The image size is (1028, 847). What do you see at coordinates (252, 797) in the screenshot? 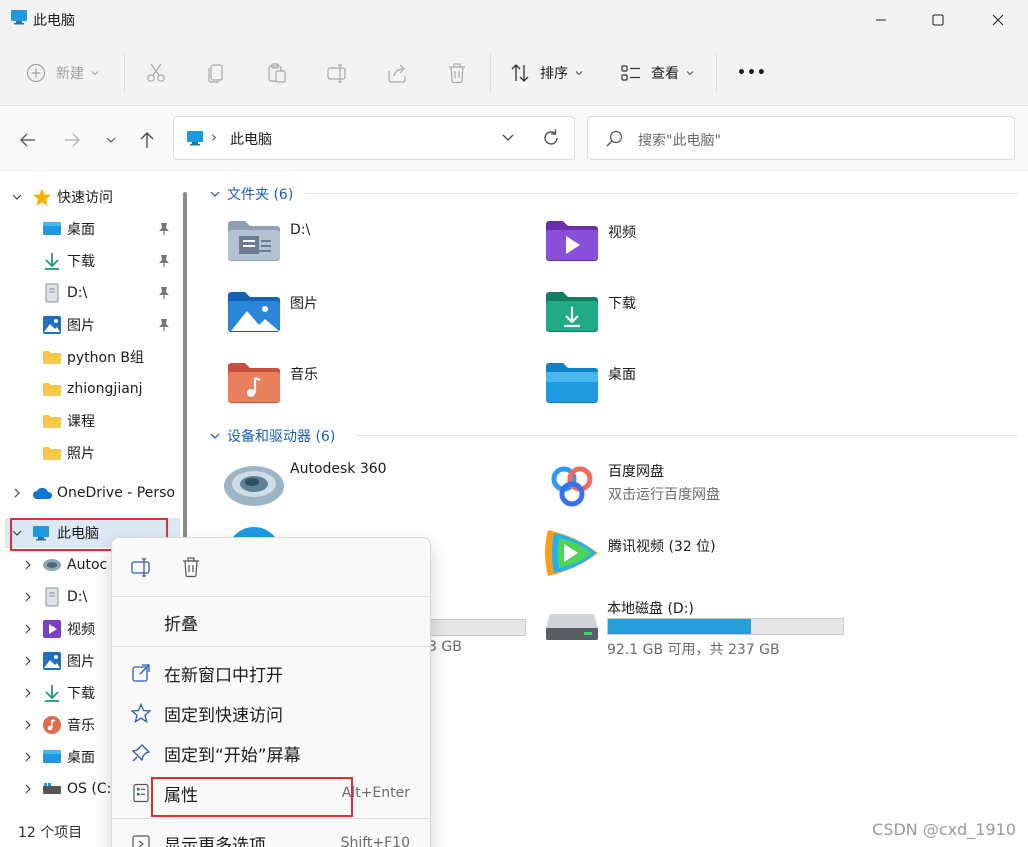
I see `highlight-box-properties` at bounding box center [252, 797].